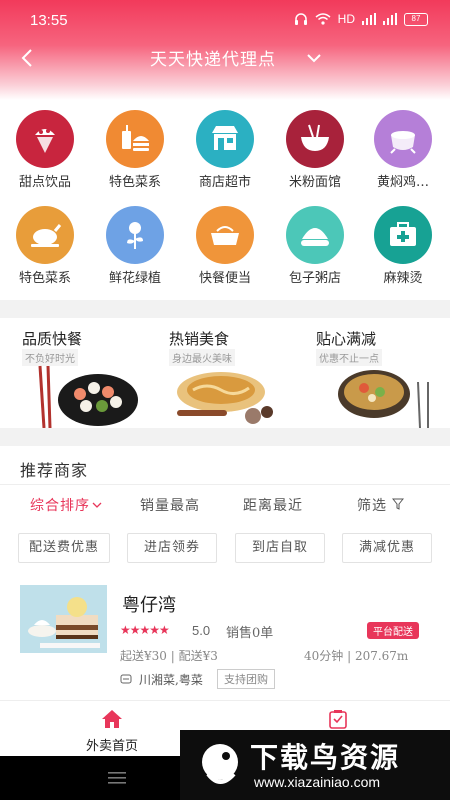 This screenshot has width=450, height=800. What do you see at coordinates (171, 680) in the screenshot?
I see `merchant-cuisine: 川湘菜,粤菜` at bounding box center [171, 680].